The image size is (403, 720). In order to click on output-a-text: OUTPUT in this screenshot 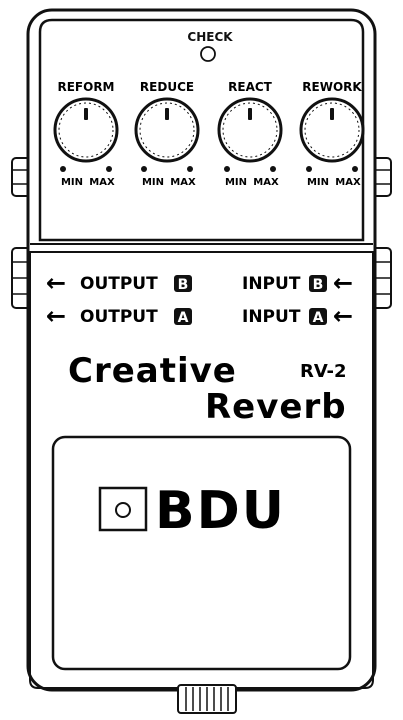, I will do `click(119, 317)`.